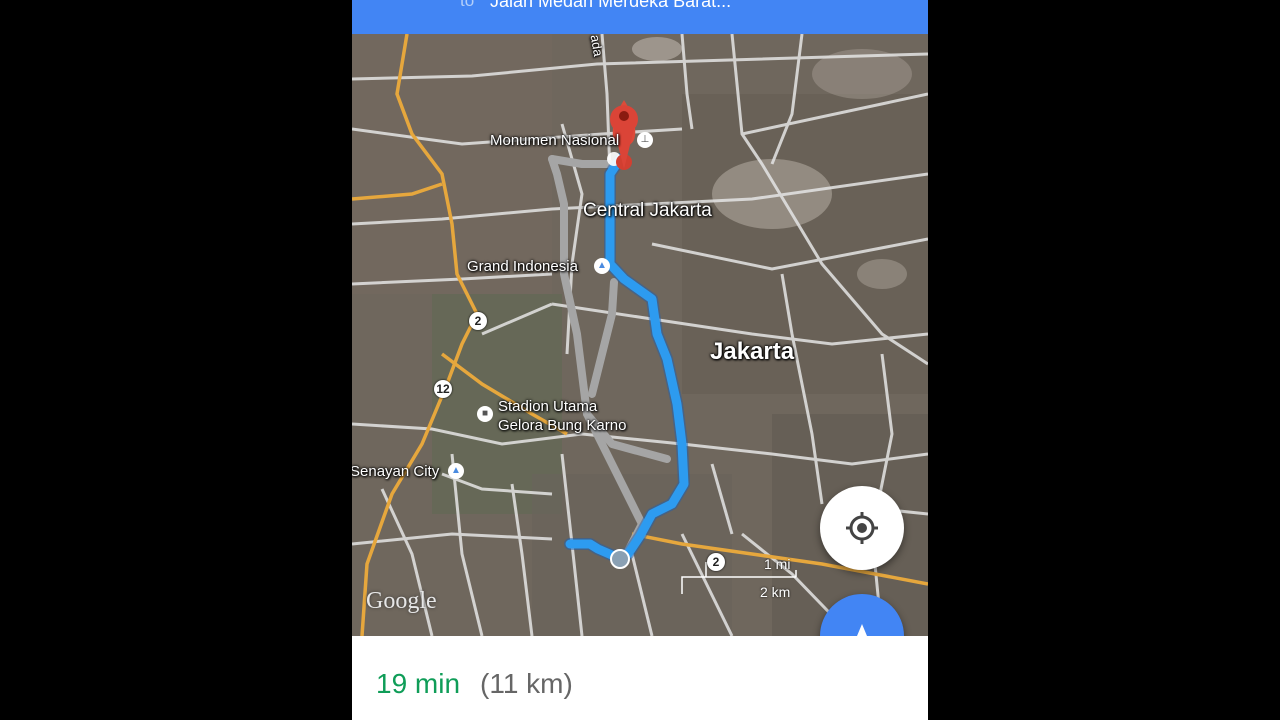 This screenshot has width=1280, height=720. Describe the element at coordinates (443, 389) in the screenshot. I see `road-shield: 12` at that location.